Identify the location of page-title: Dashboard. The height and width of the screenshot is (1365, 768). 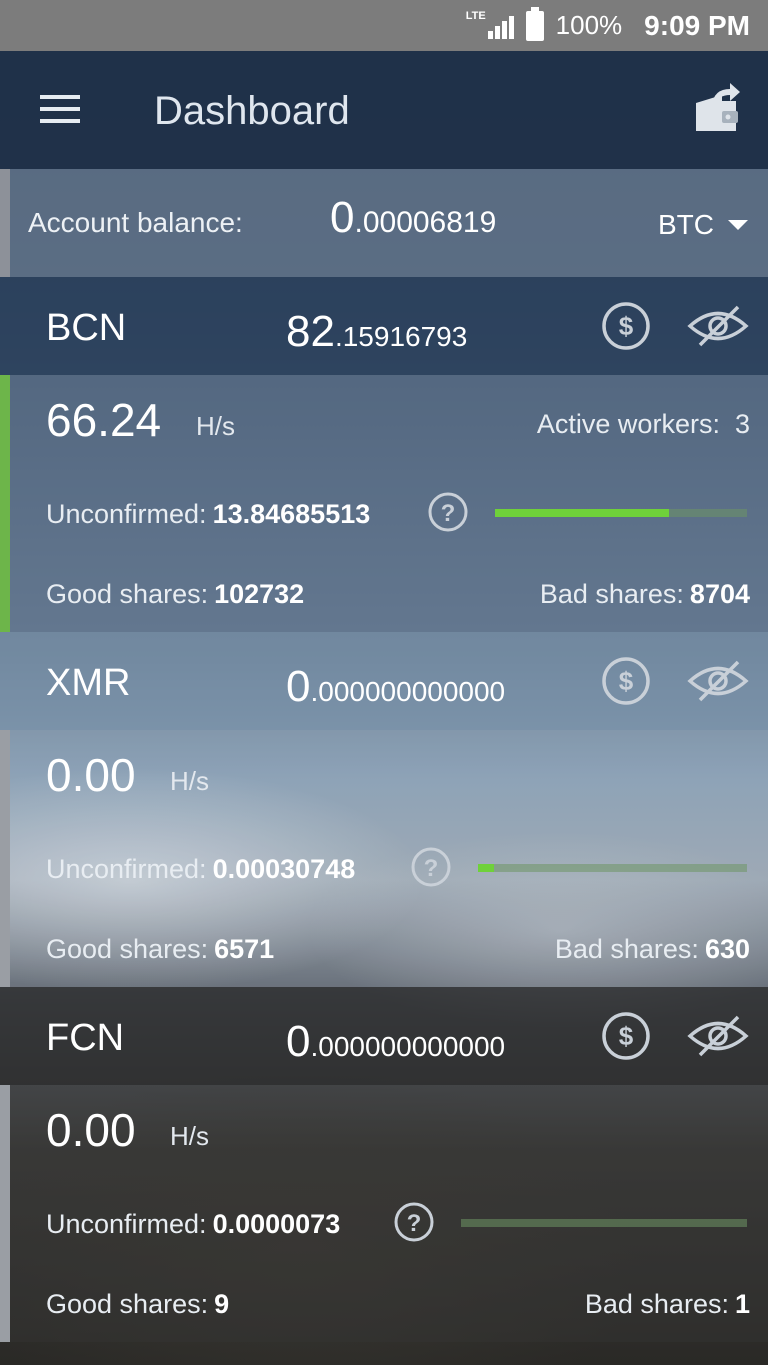
(252, 111).